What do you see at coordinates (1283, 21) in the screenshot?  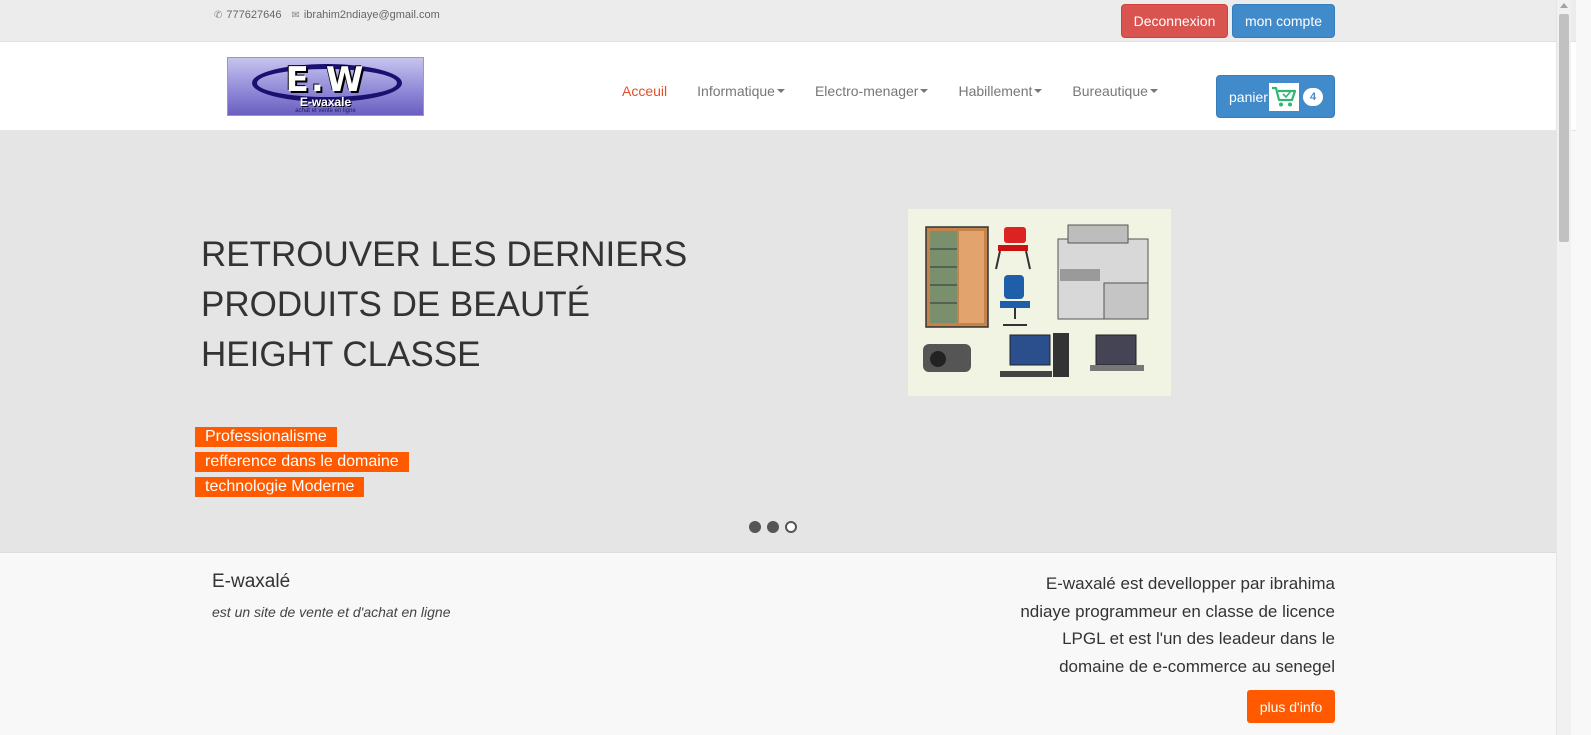 I see `account-button: mon compte` at bounding box center [1283, 21].